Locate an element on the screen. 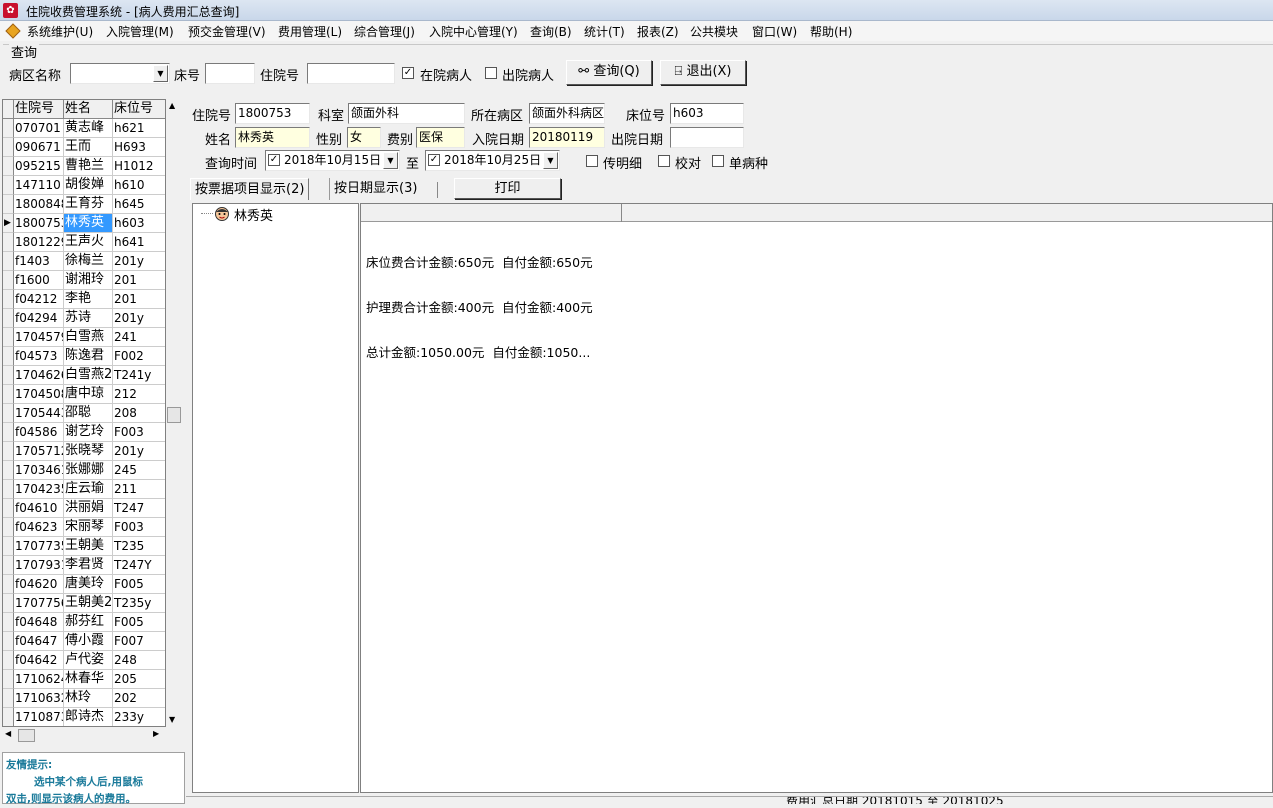 The height and width of the screenshot is (808, 1273). table-row: 1707931 李君贤 T247Y is located at coordinates (84, 565).